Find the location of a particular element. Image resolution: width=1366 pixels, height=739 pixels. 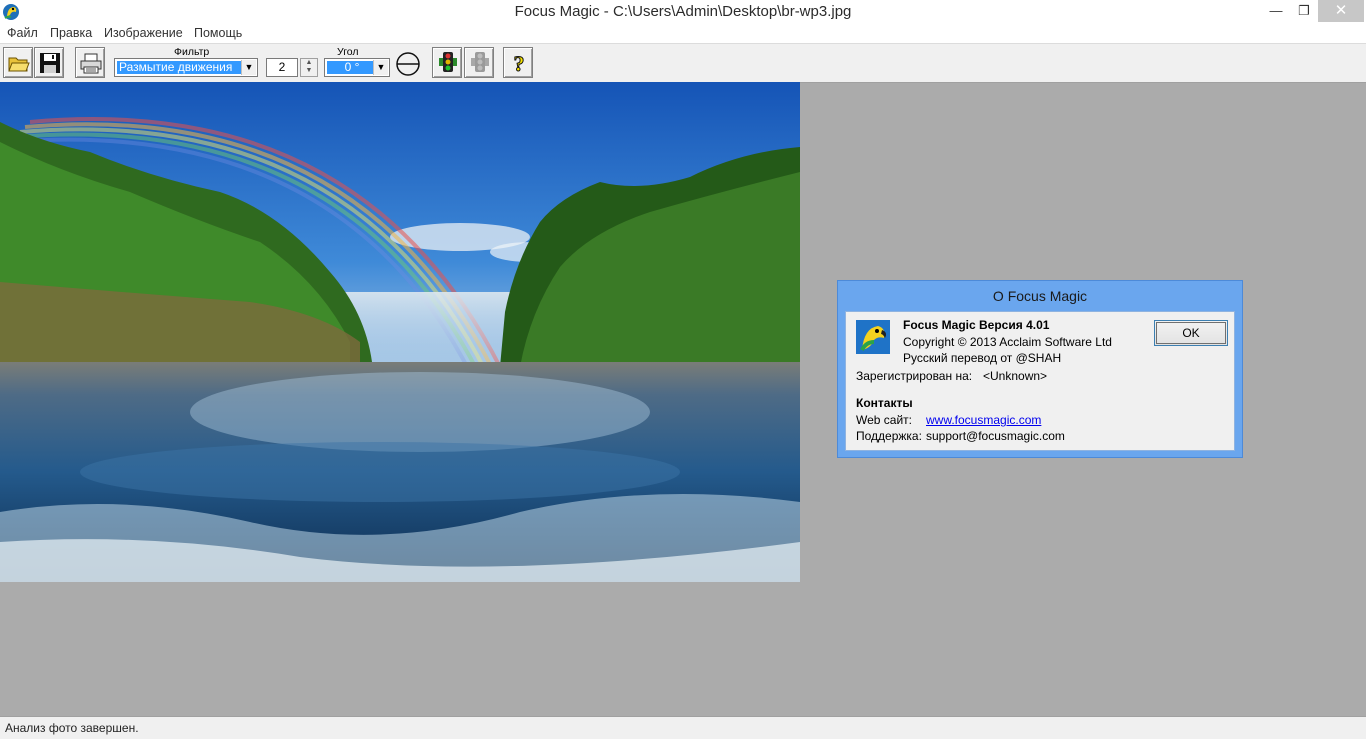

support-email: support@focusmagic.com is located at coordinates (995, 436).